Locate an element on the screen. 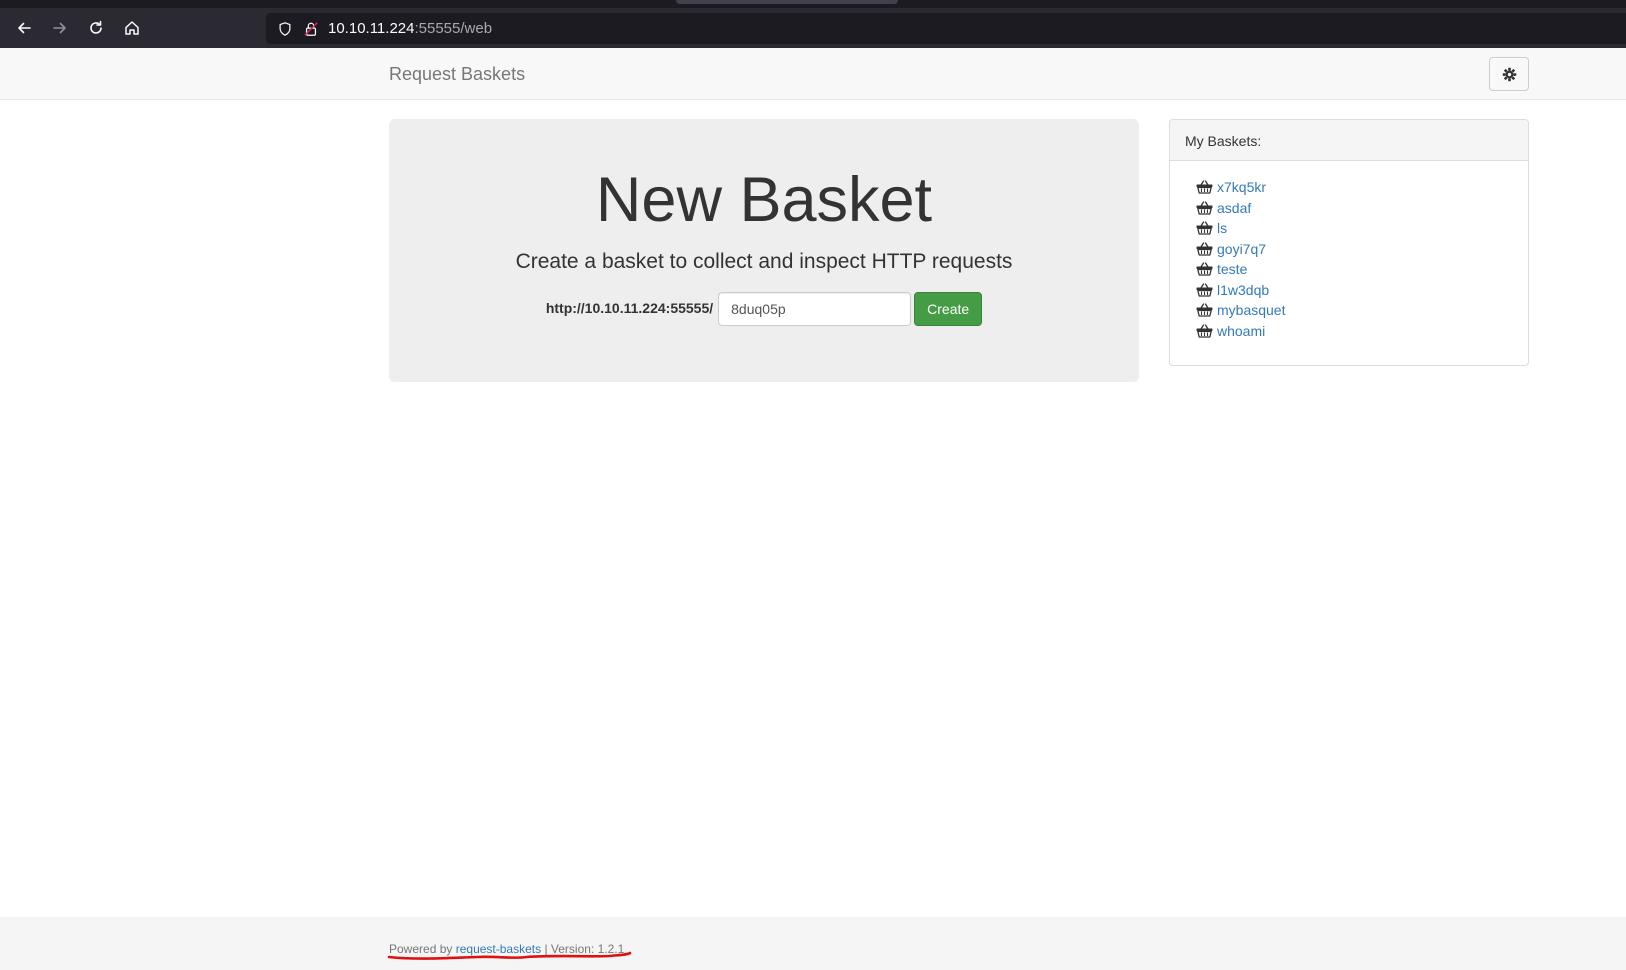  basket-link: l1w3dqb is located at coordinates (1243, 290).